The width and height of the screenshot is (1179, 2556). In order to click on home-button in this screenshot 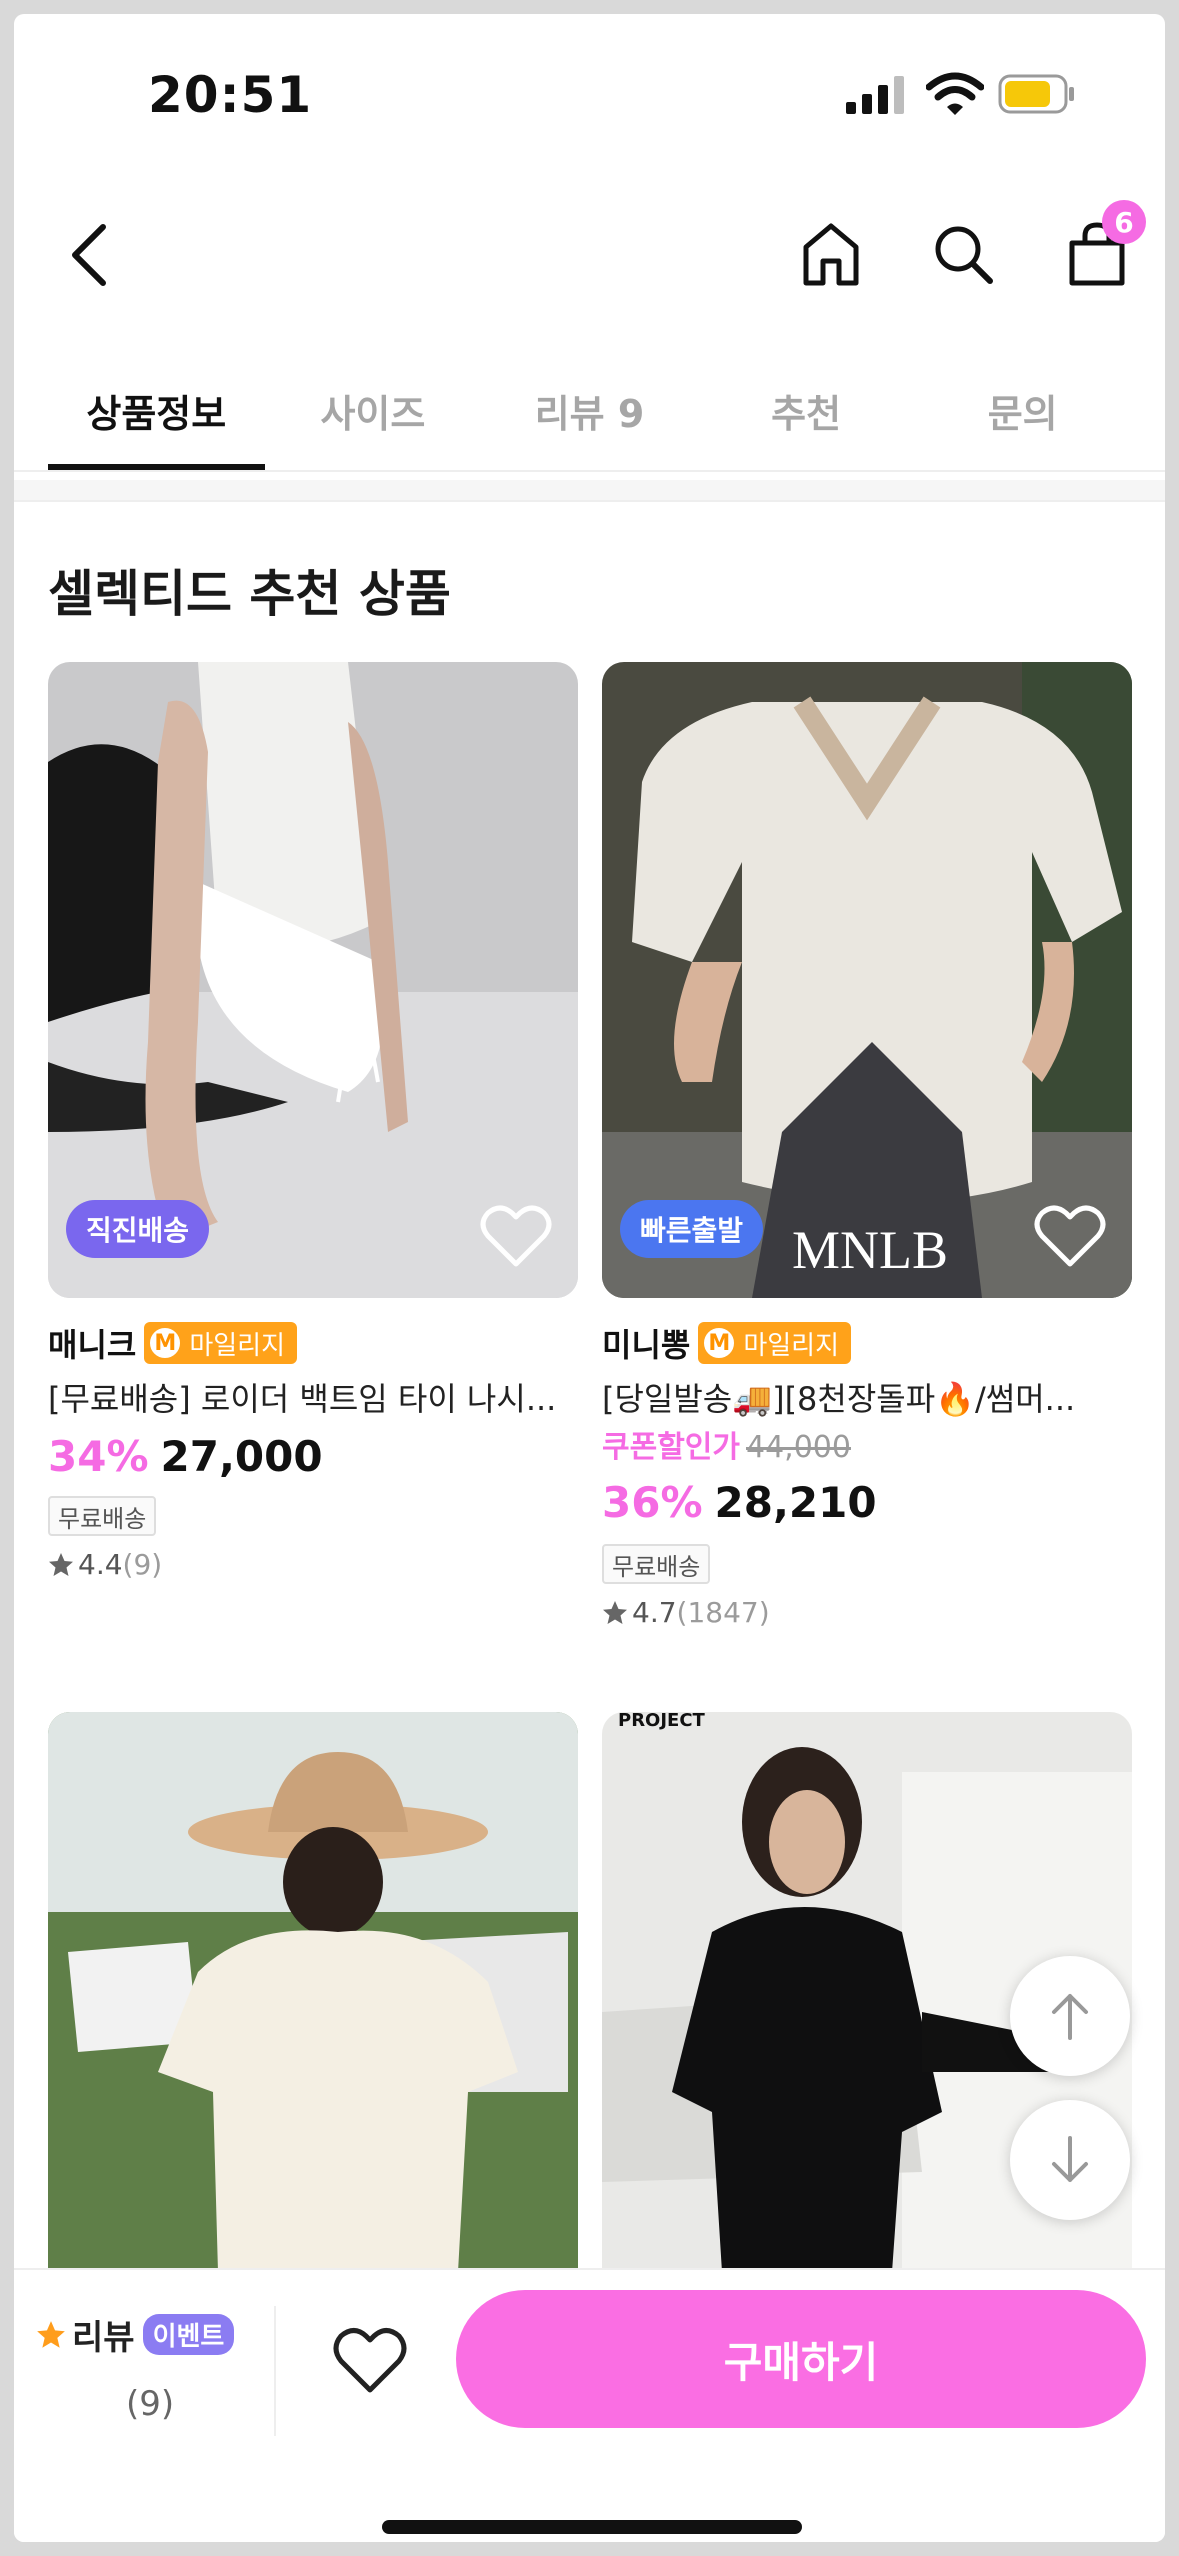, I will do `click(831, 254)`.